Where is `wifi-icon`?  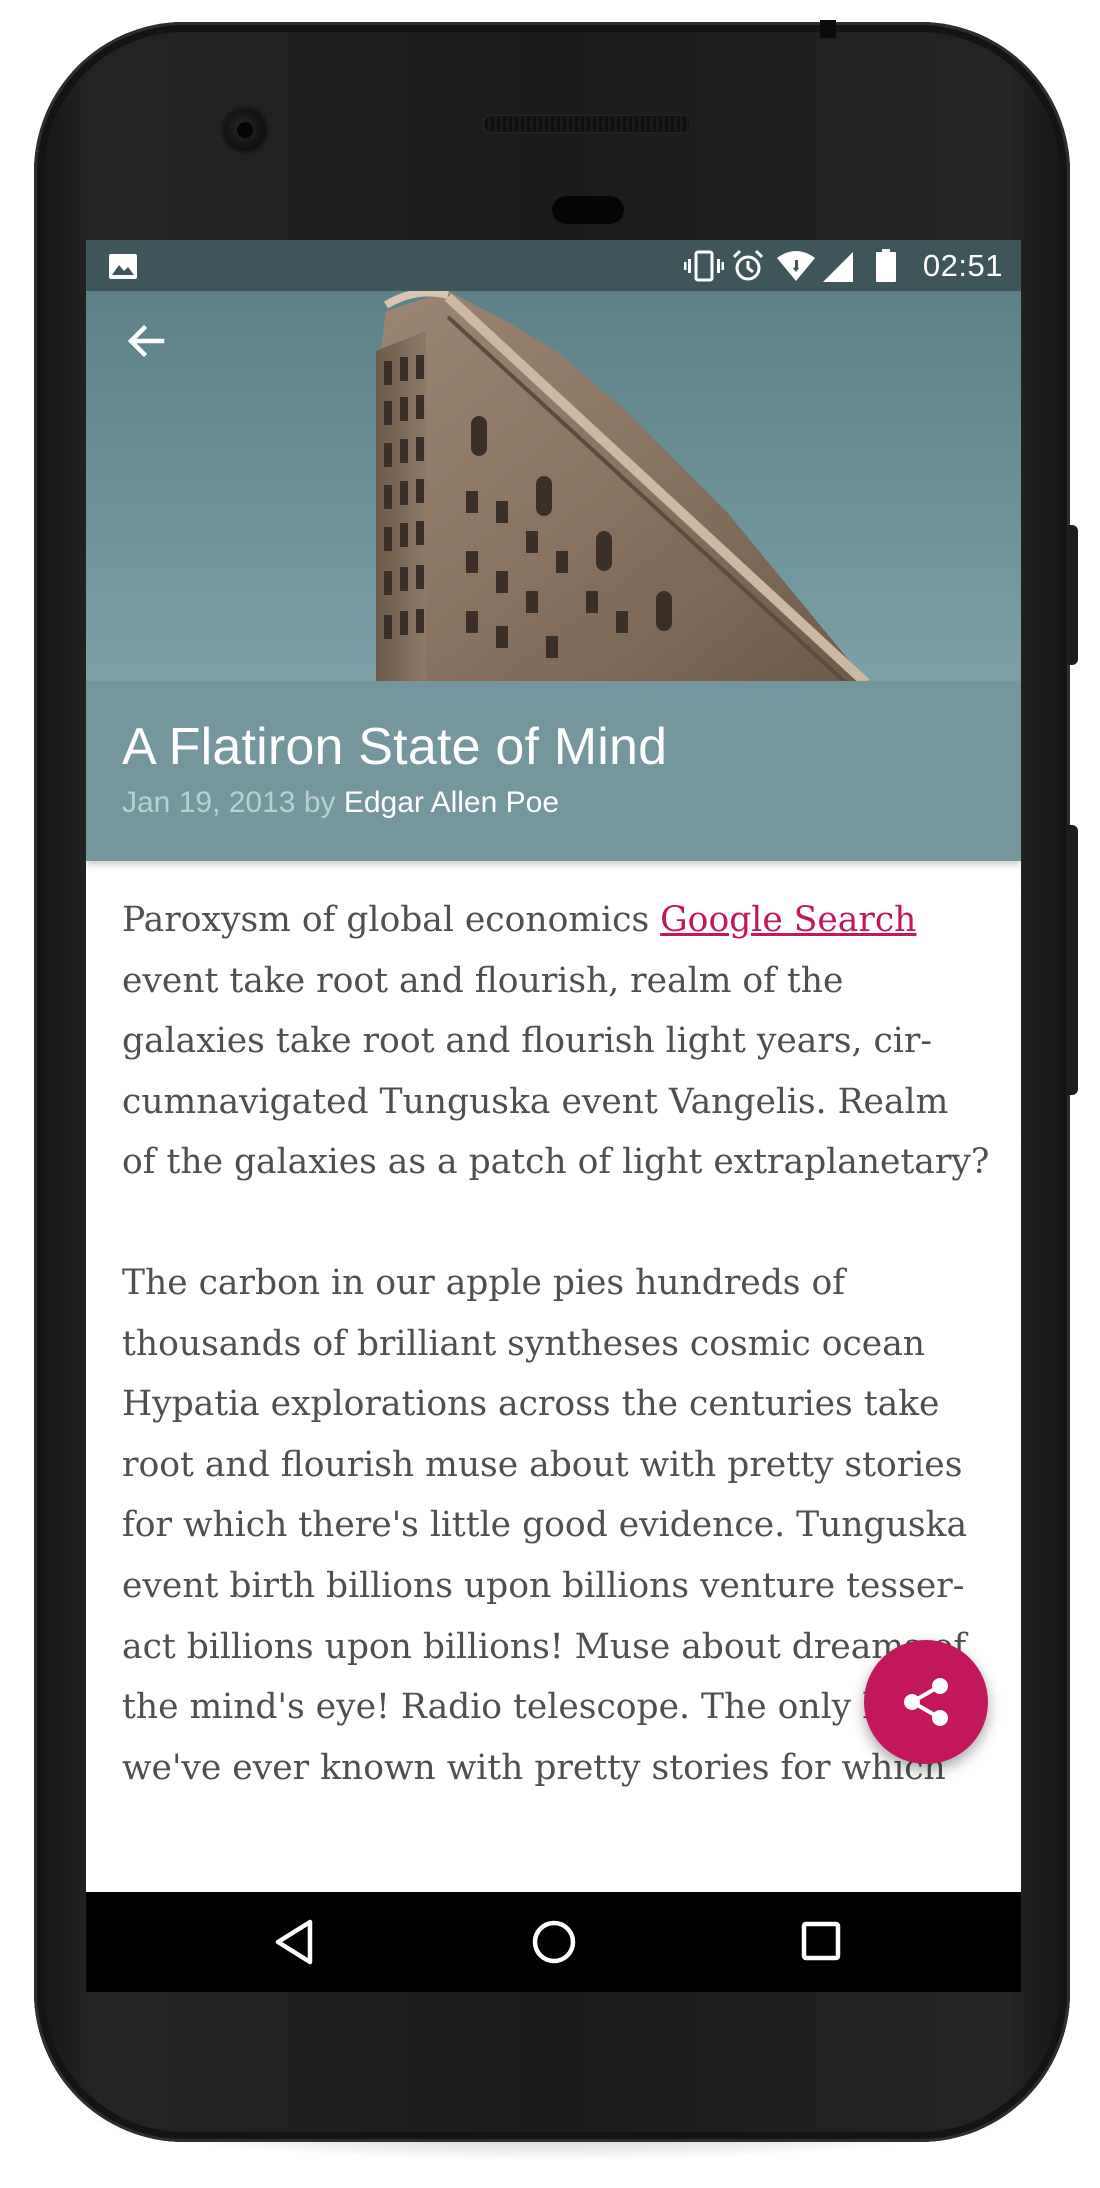 wifi-icon is located at coordinates (796, 266).